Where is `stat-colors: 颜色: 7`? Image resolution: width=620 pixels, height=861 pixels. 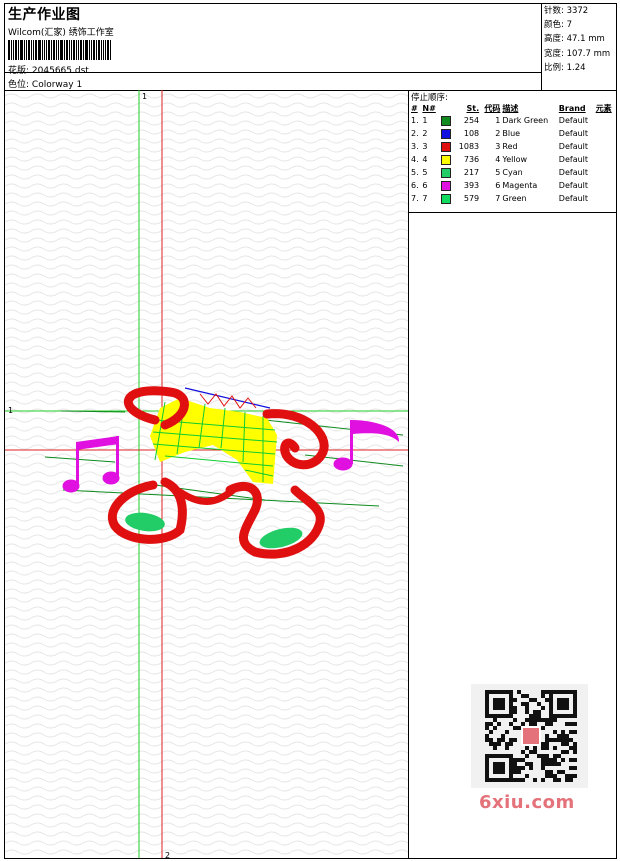
stat-colors: 颜色: 7 is located at coordinates (558, 25).